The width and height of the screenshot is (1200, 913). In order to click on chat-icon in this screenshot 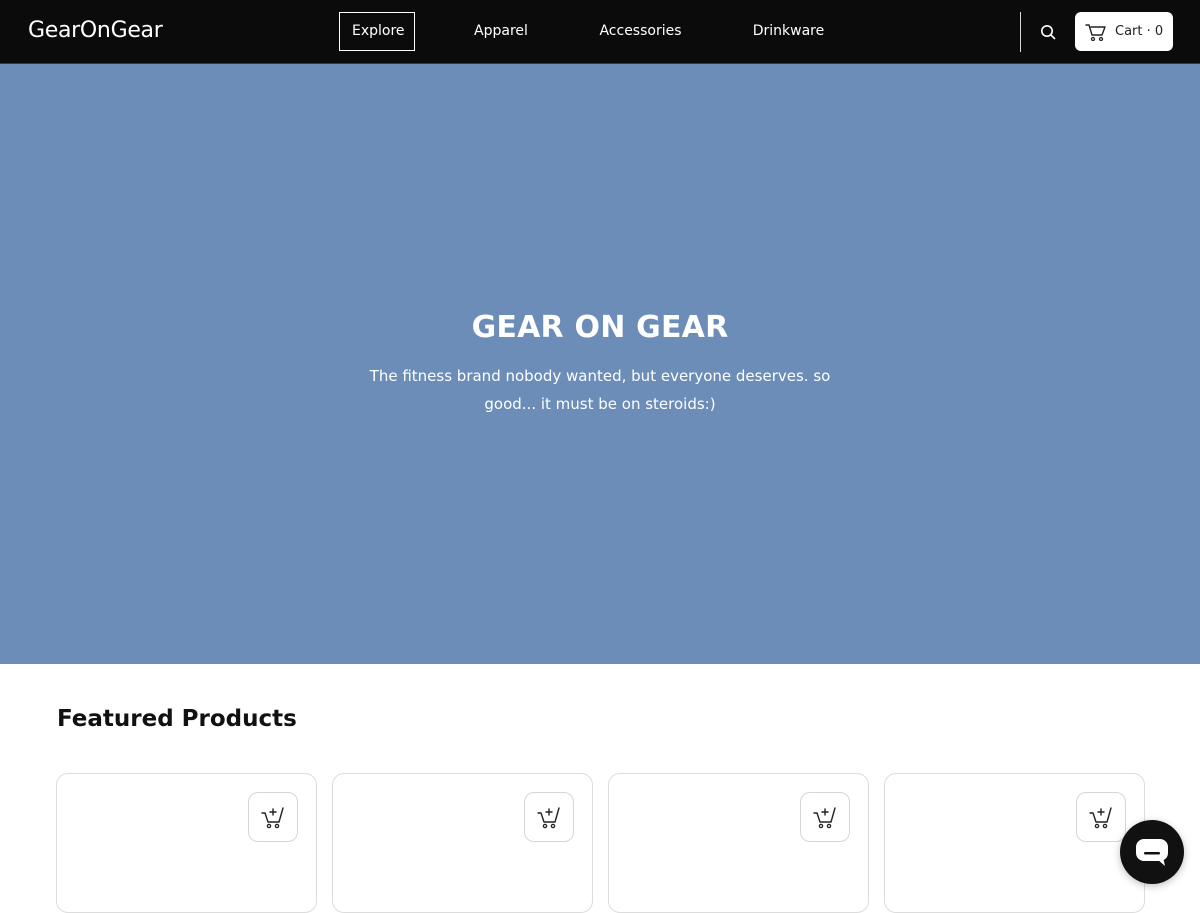, I will do `click(1152, 852)`.